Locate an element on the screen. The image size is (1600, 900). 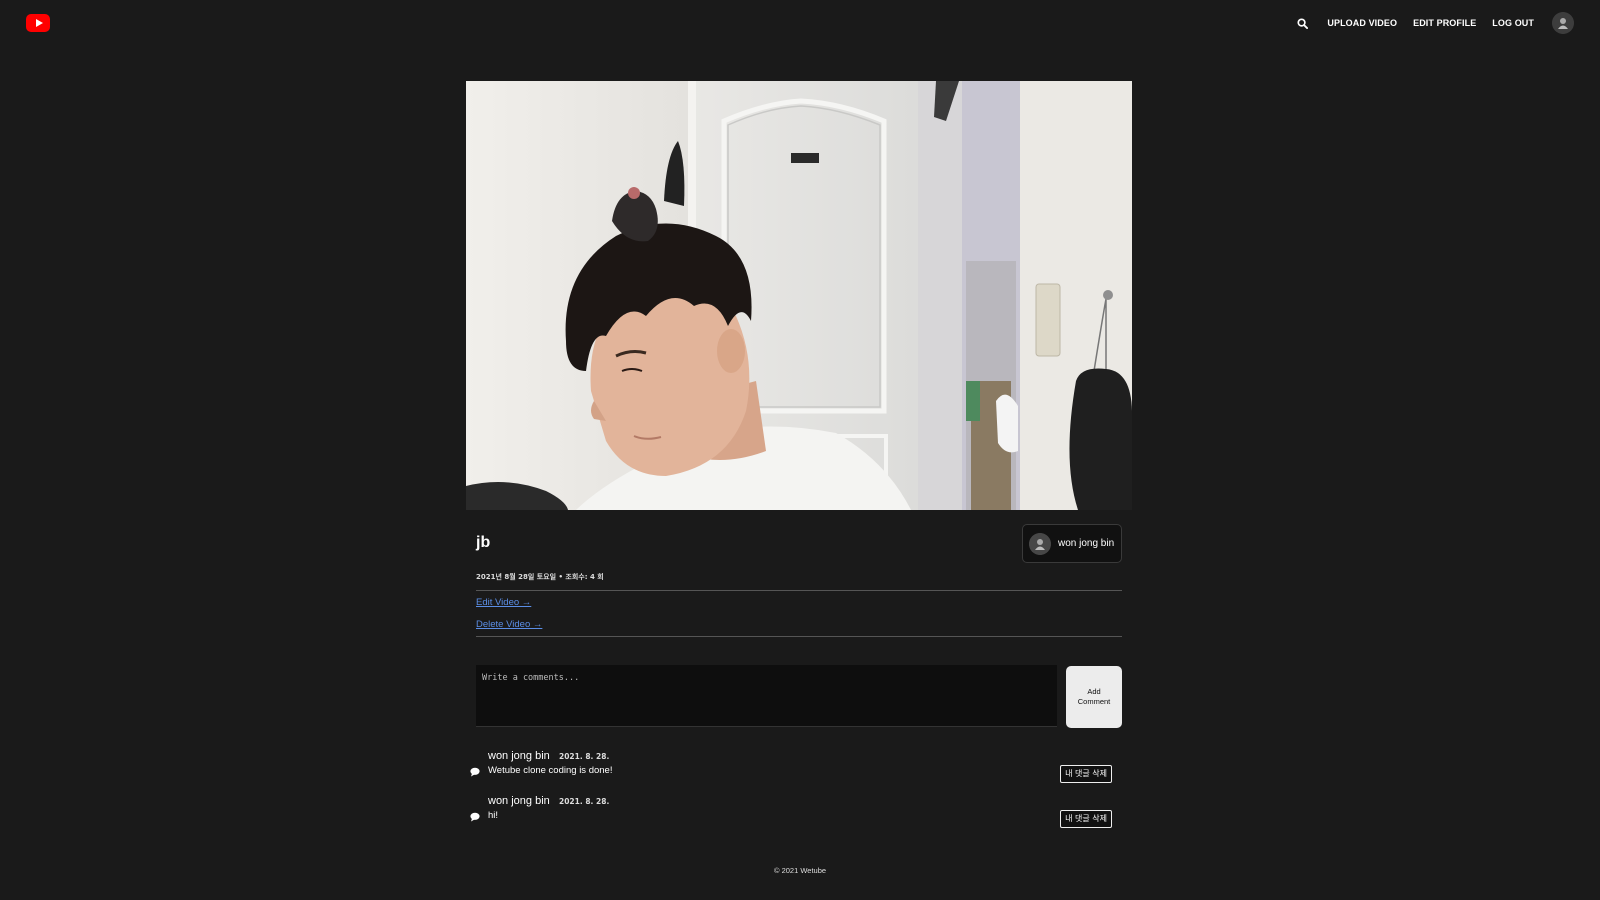
video-owner-link: won jong bin is located at coordinates (1072, 543).